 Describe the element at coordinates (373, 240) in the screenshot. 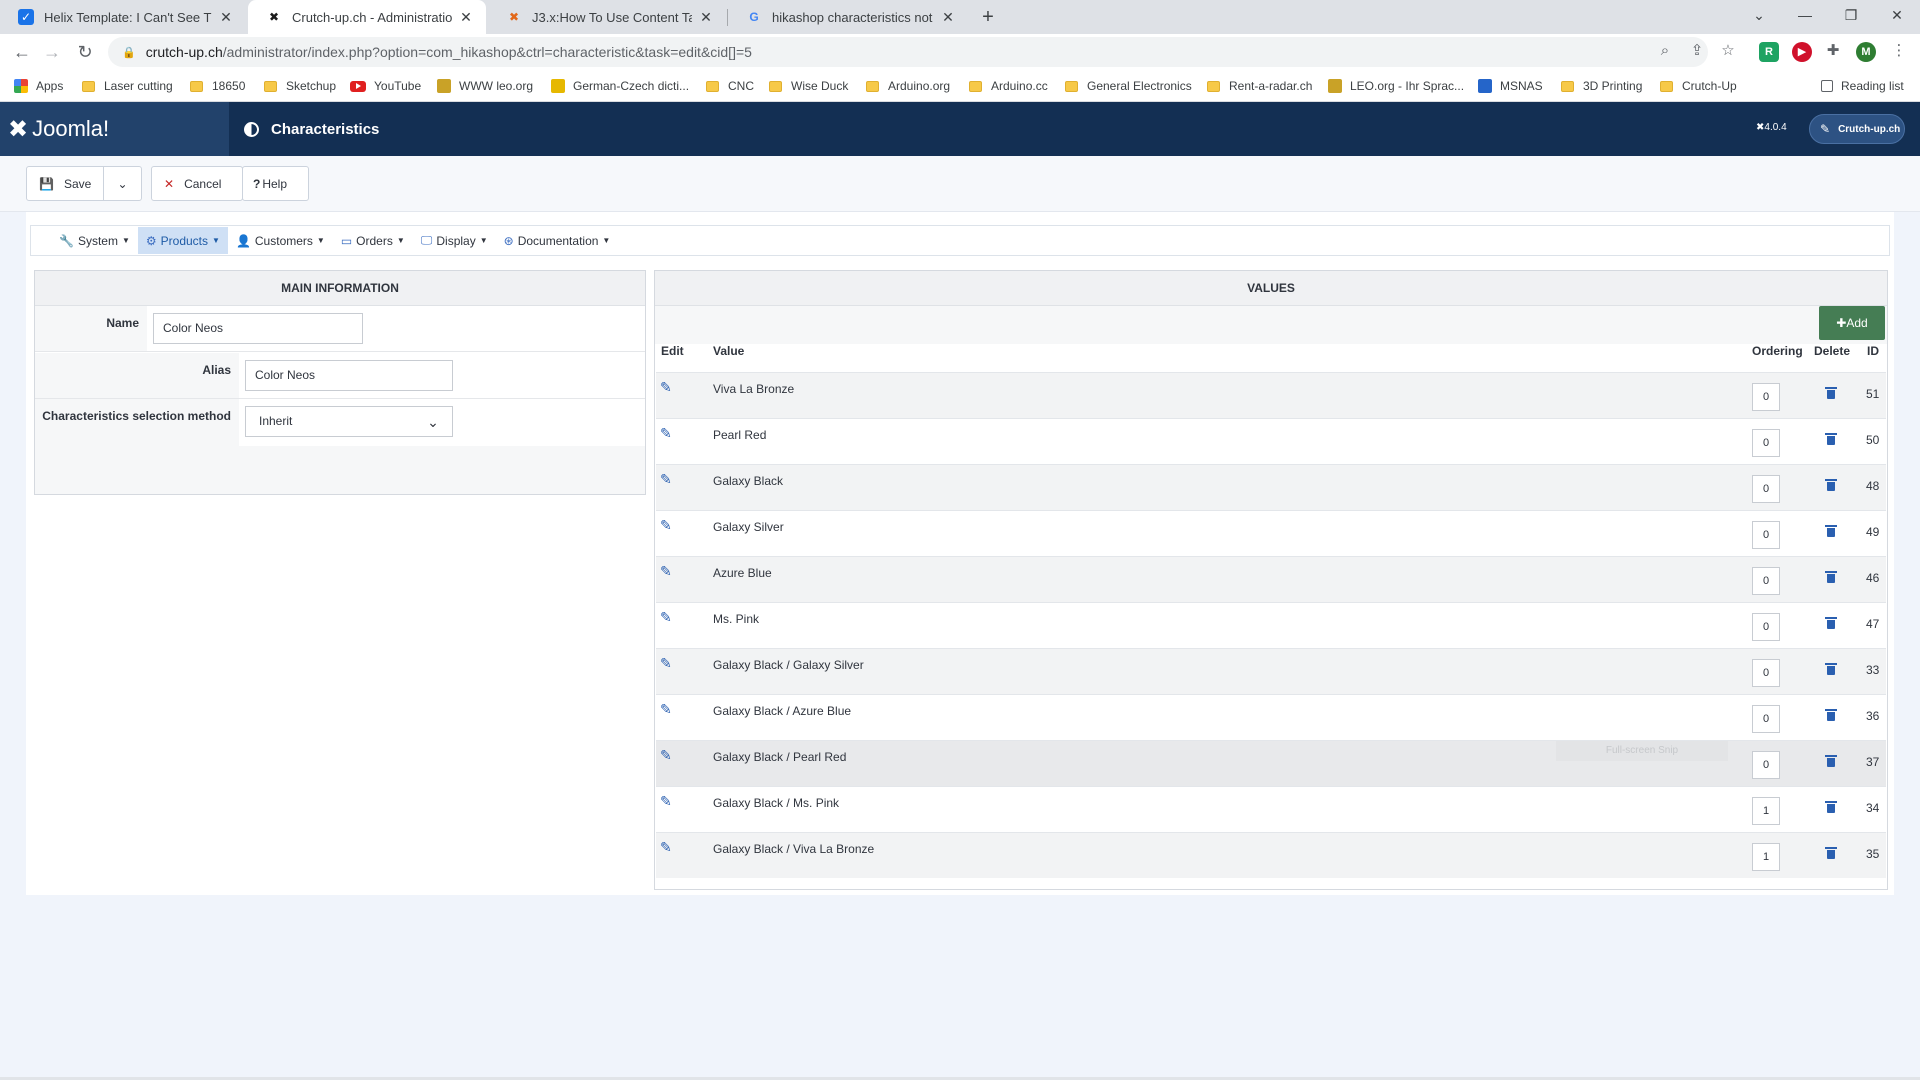

I see `menu-orders: ▭ Orders ▼` at that location.